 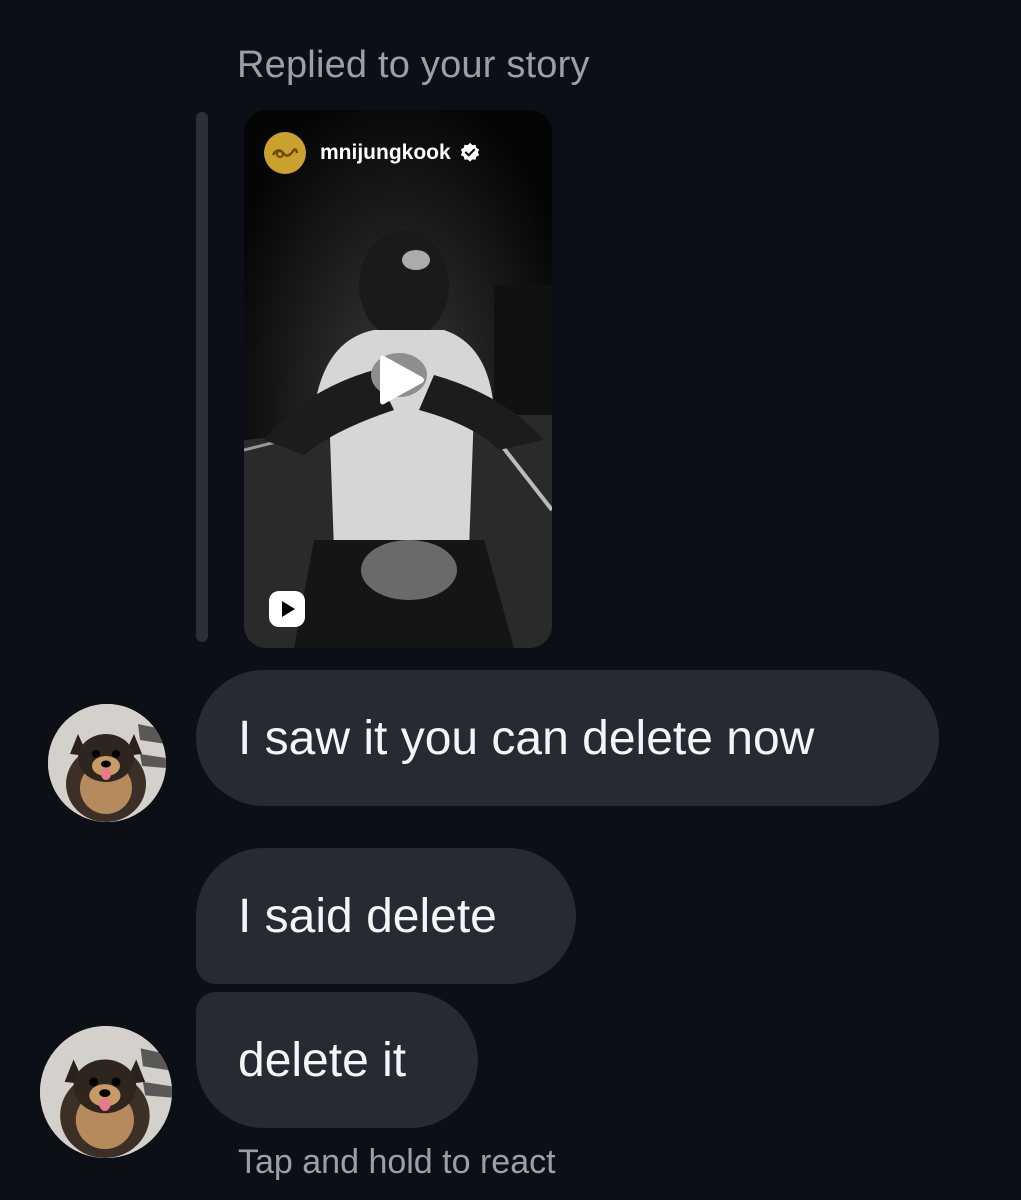 I want to click on reply-quote-bar, so click(x=202, y=377).